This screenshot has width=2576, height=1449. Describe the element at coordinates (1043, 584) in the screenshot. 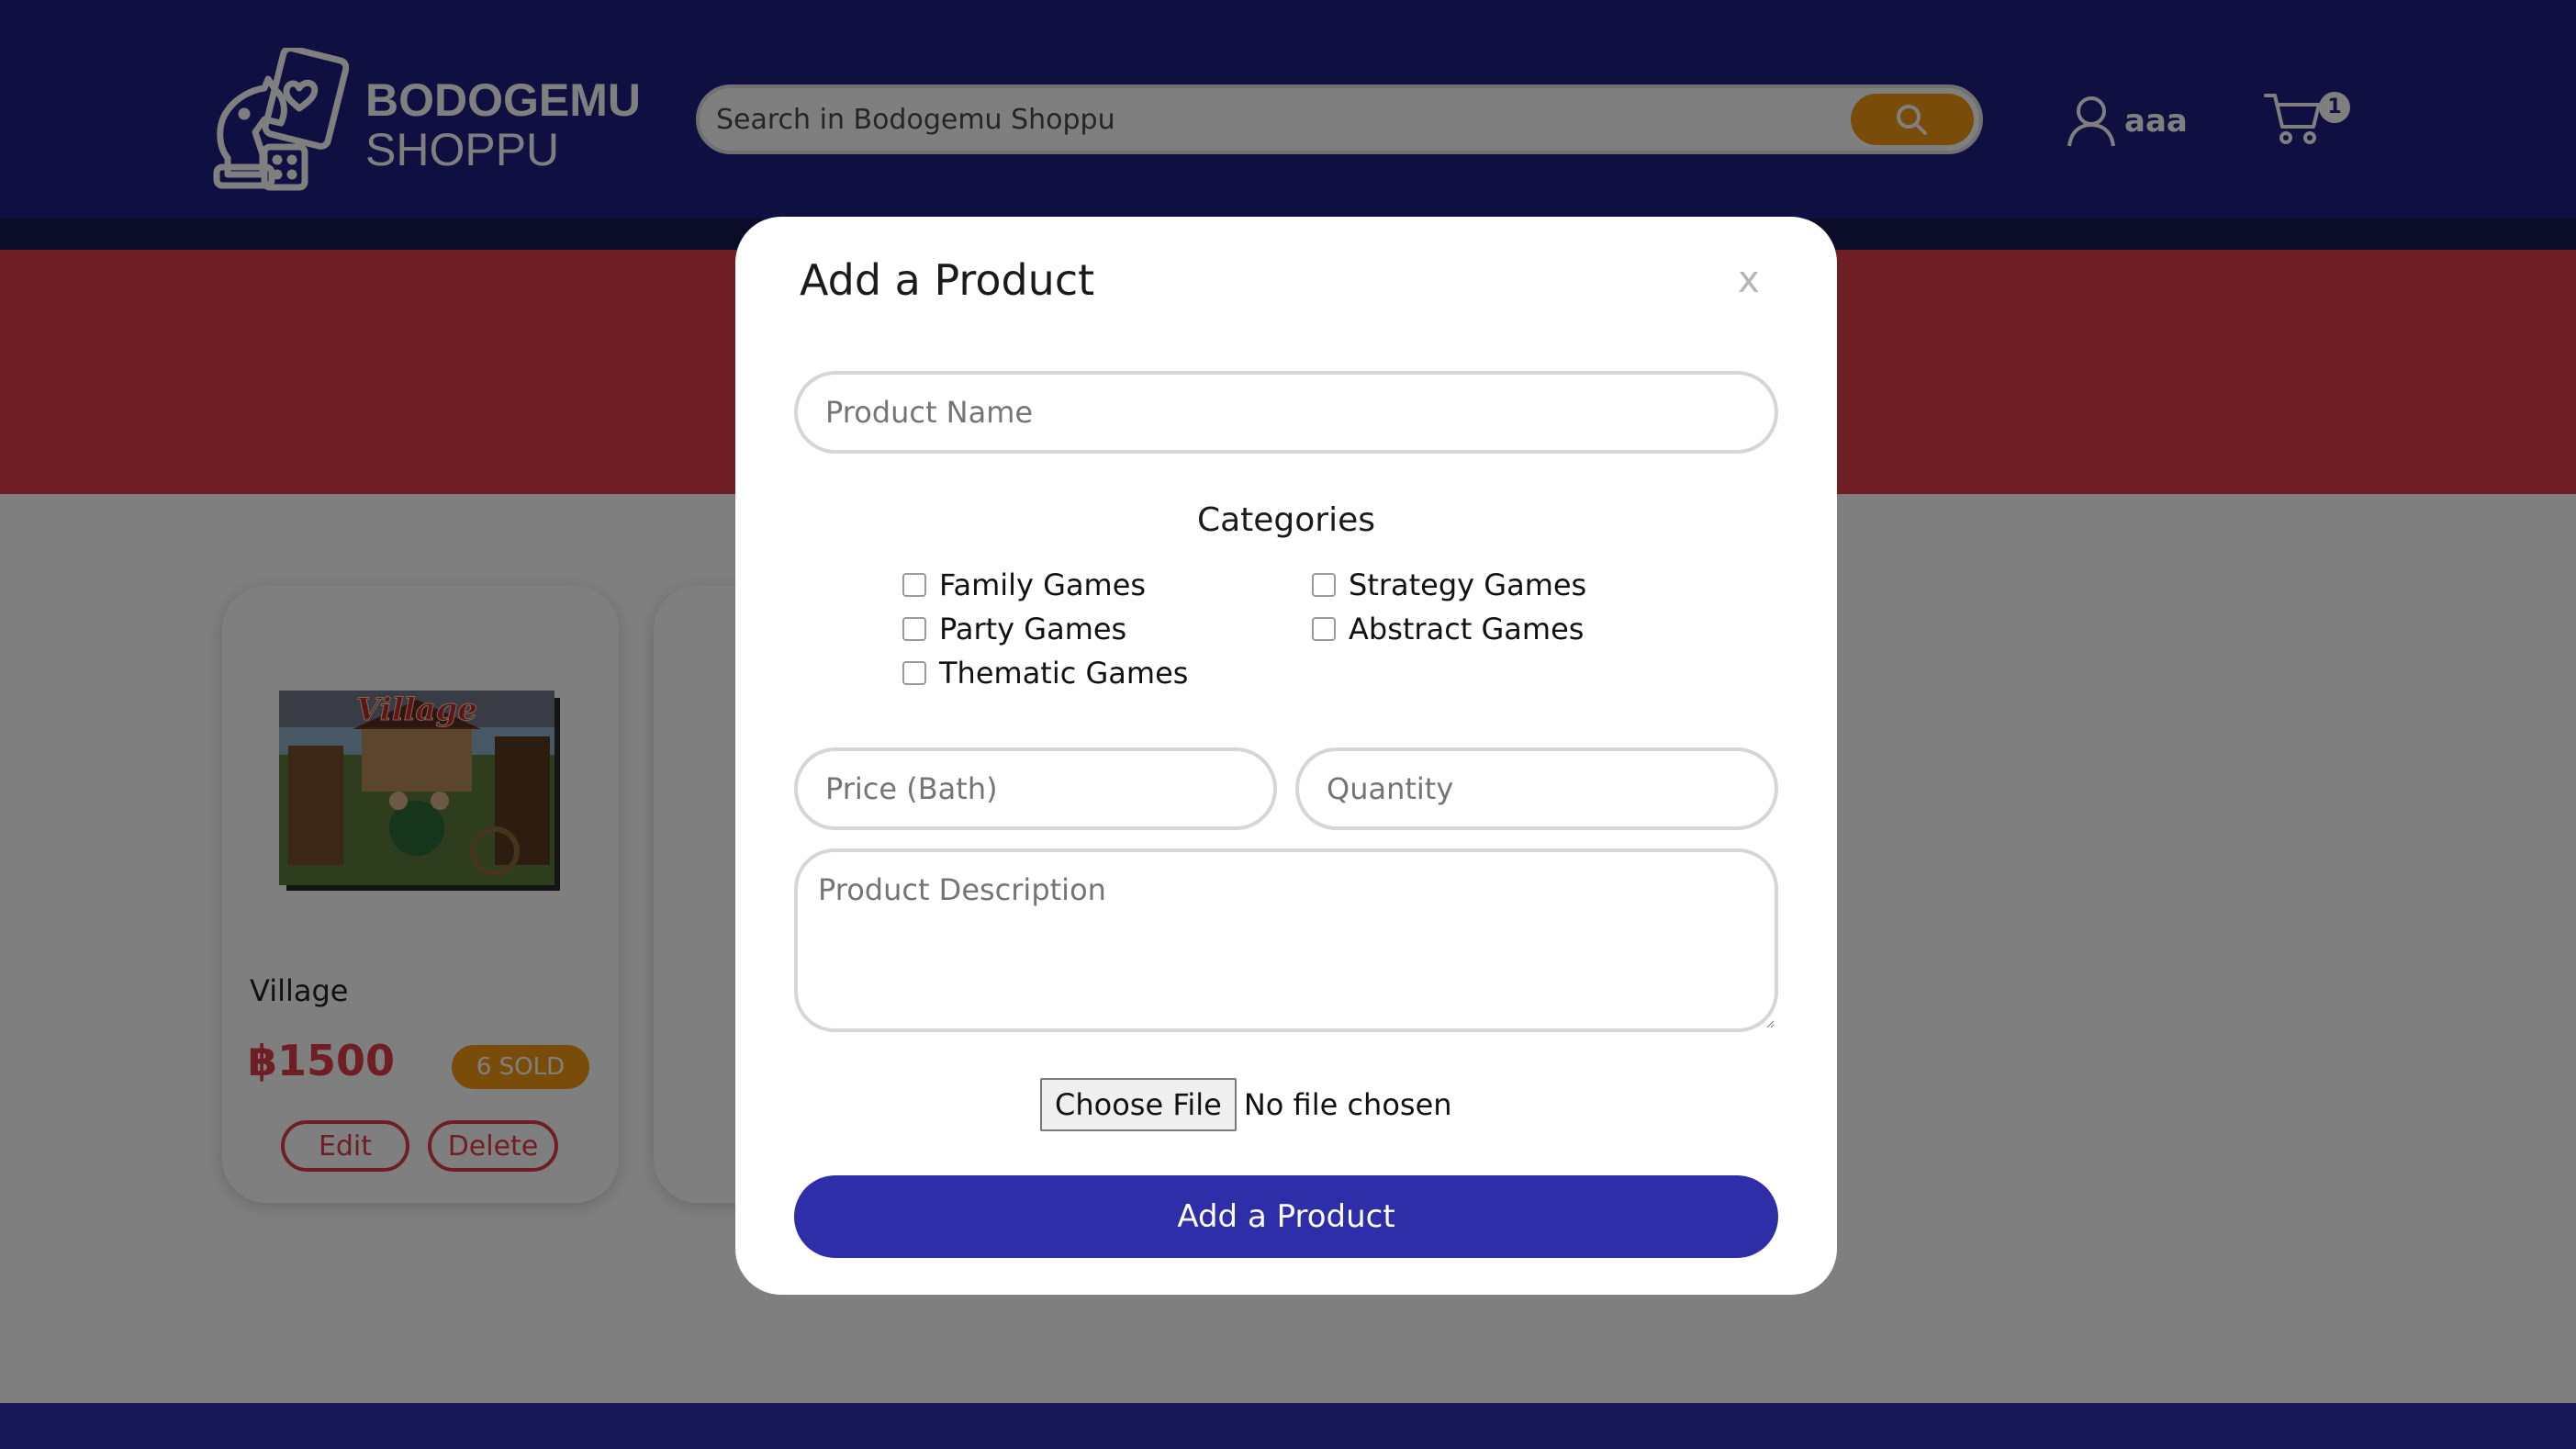

I see `category-label: Family Games` at that location.